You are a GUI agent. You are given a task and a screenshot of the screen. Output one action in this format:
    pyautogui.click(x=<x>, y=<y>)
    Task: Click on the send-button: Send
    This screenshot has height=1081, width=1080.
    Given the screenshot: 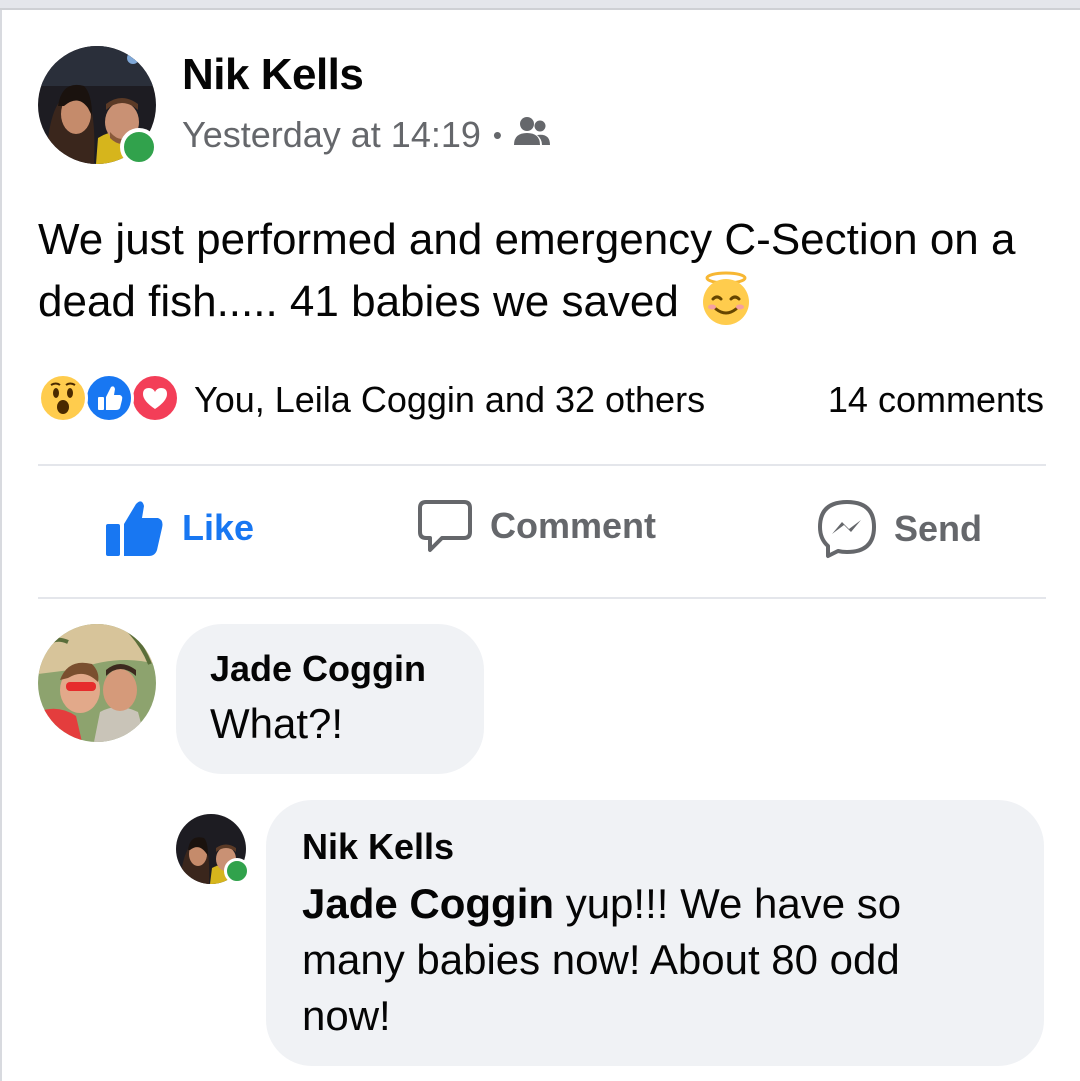 What is the action you would take?
    pyautogui.click(x=899, y=529)
    